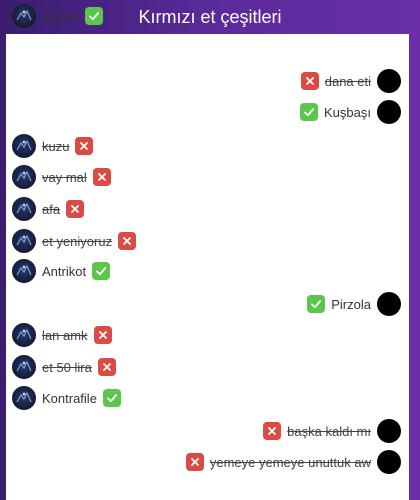 The width and height of the screenshot is (420, 500). What do you see at coordinates (64, 271) in the screenshot?
I see `message-text: Antrikot` at bounding box center [64, 271].